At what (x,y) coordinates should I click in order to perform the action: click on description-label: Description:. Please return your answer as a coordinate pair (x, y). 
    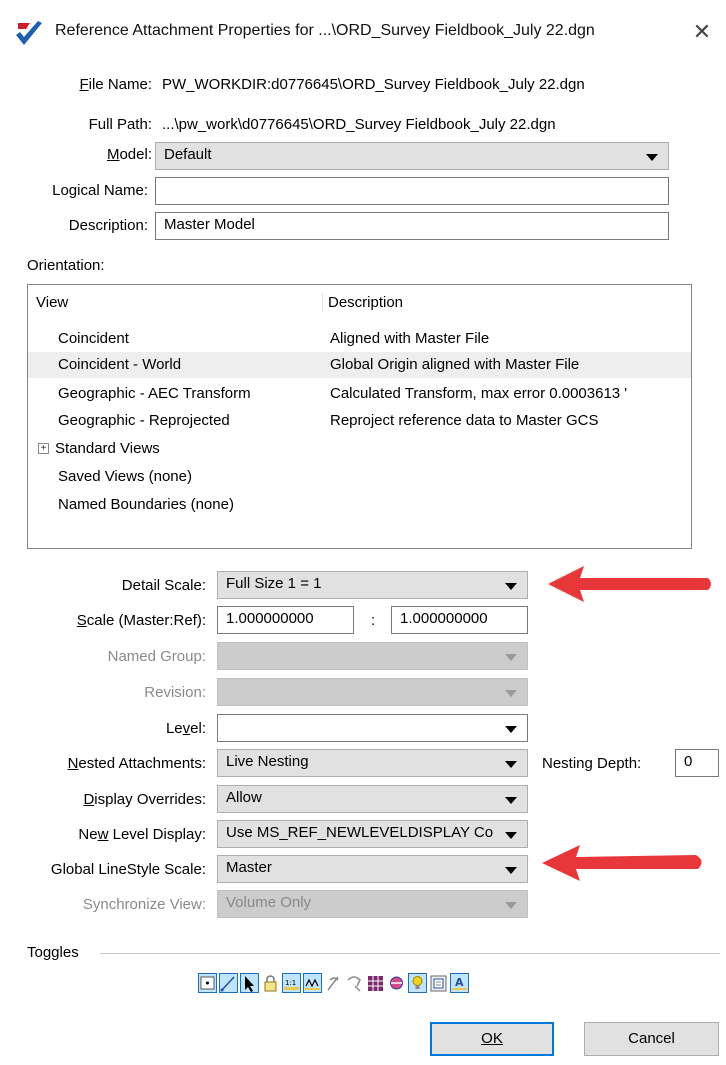
    Looking at the image, I should click on (108, 225).